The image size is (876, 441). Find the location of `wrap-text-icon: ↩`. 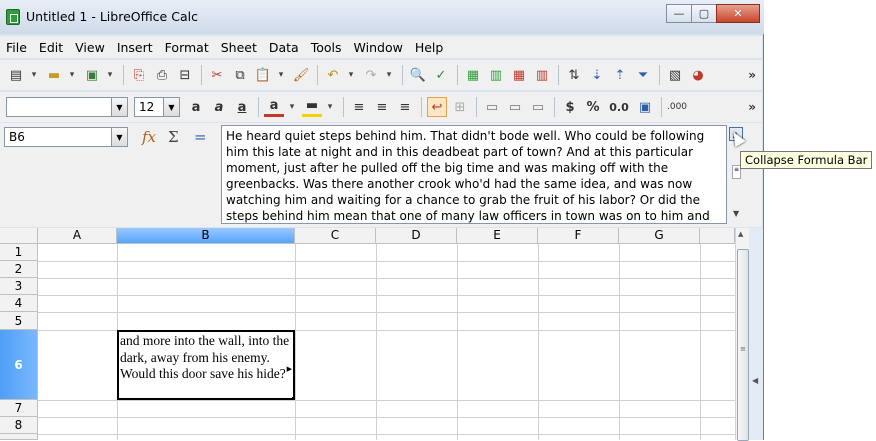

wrap-text-icon: ↩ is located at coordinates (437, 107).